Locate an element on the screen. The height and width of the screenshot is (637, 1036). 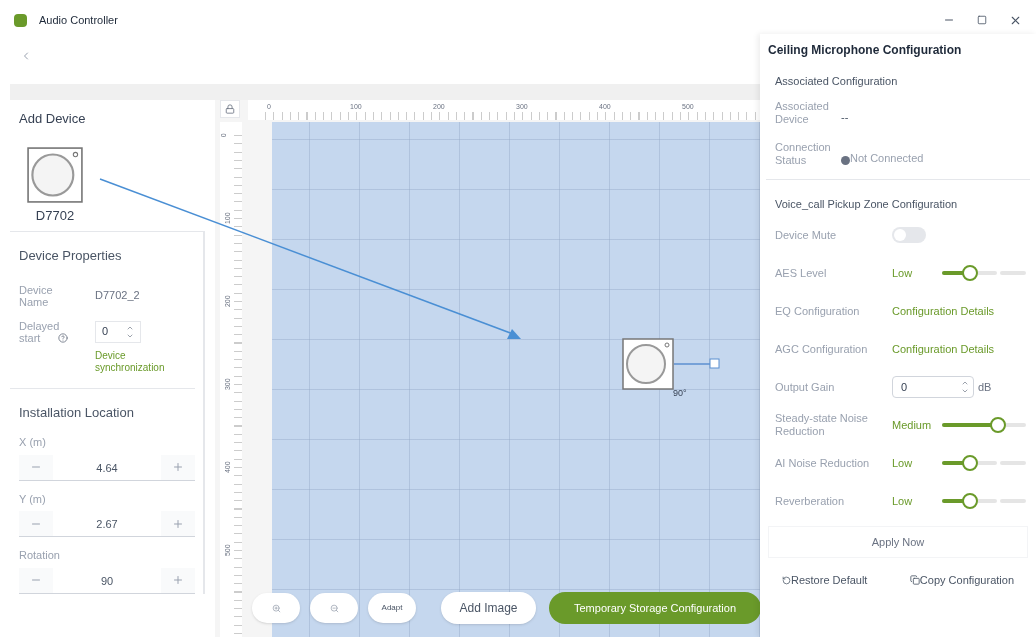
field-label: Delayed start is located at coordinates (38, 331).